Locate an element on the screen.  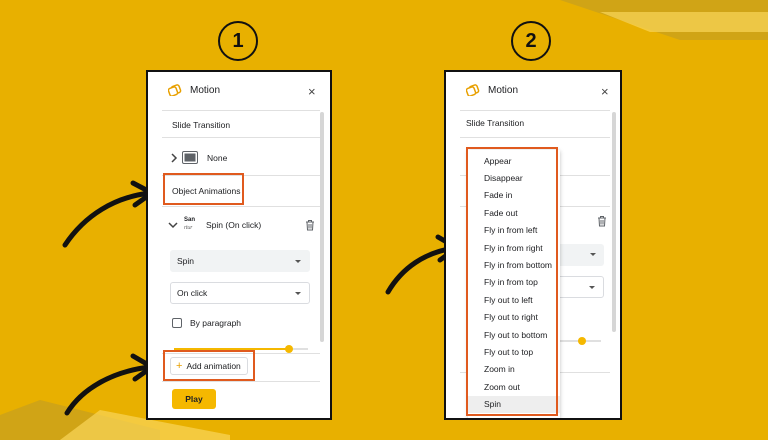
trigger-select: On click is located at coordinates (240, 293).